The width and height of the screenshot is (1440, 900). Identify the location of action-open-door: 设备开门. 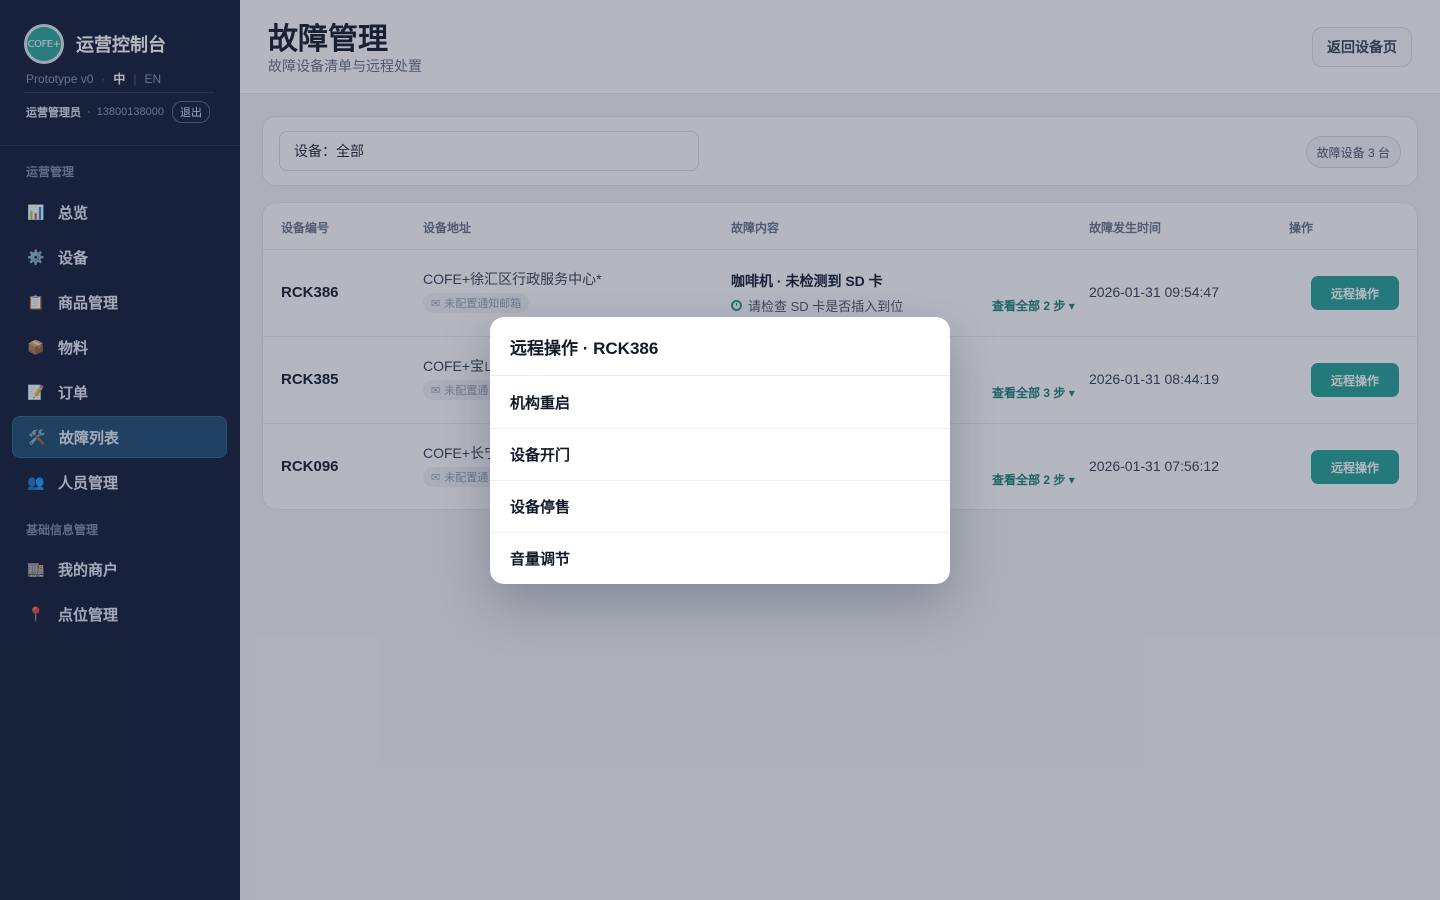
(720, 454).